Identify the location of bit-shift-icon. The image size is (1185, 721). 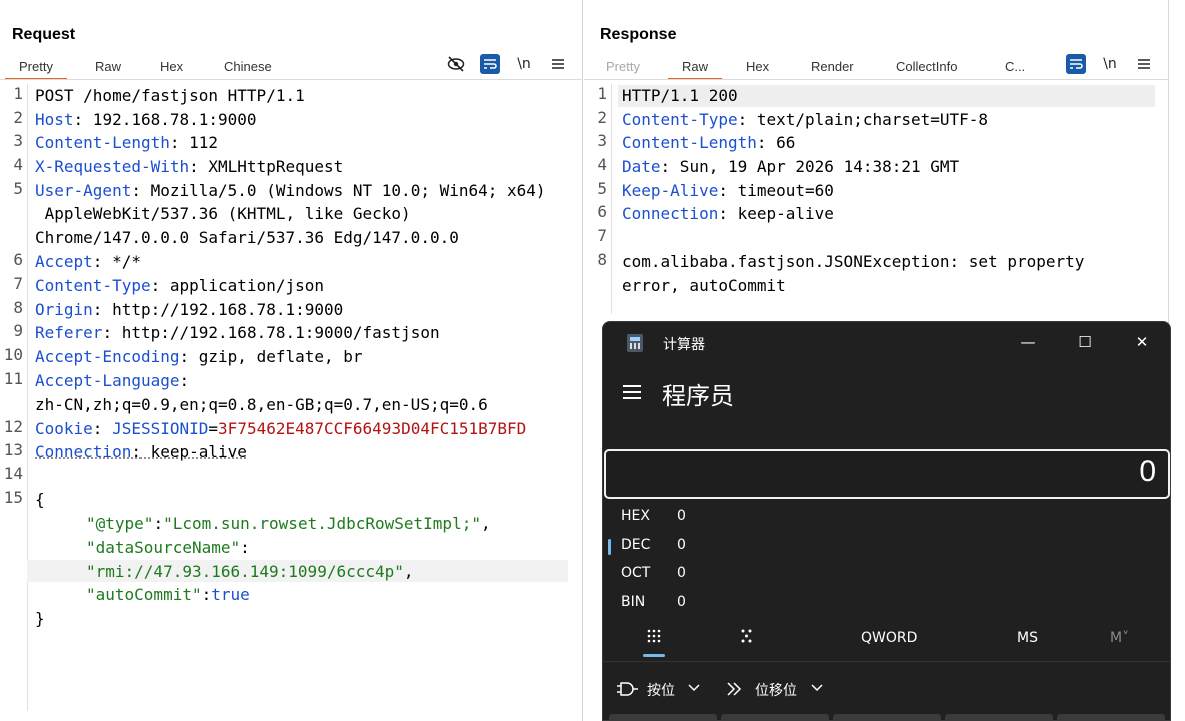
(736, 691).